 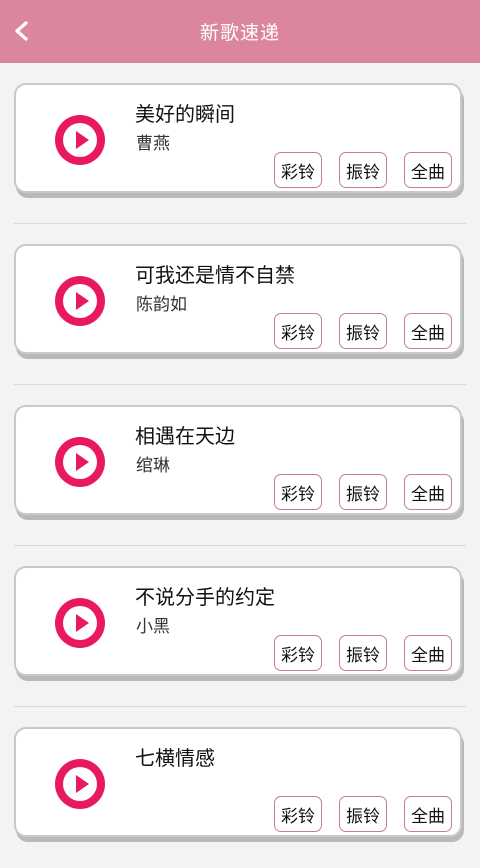 I want to click on song-title: 七横情感, so click(x=175, y=758).